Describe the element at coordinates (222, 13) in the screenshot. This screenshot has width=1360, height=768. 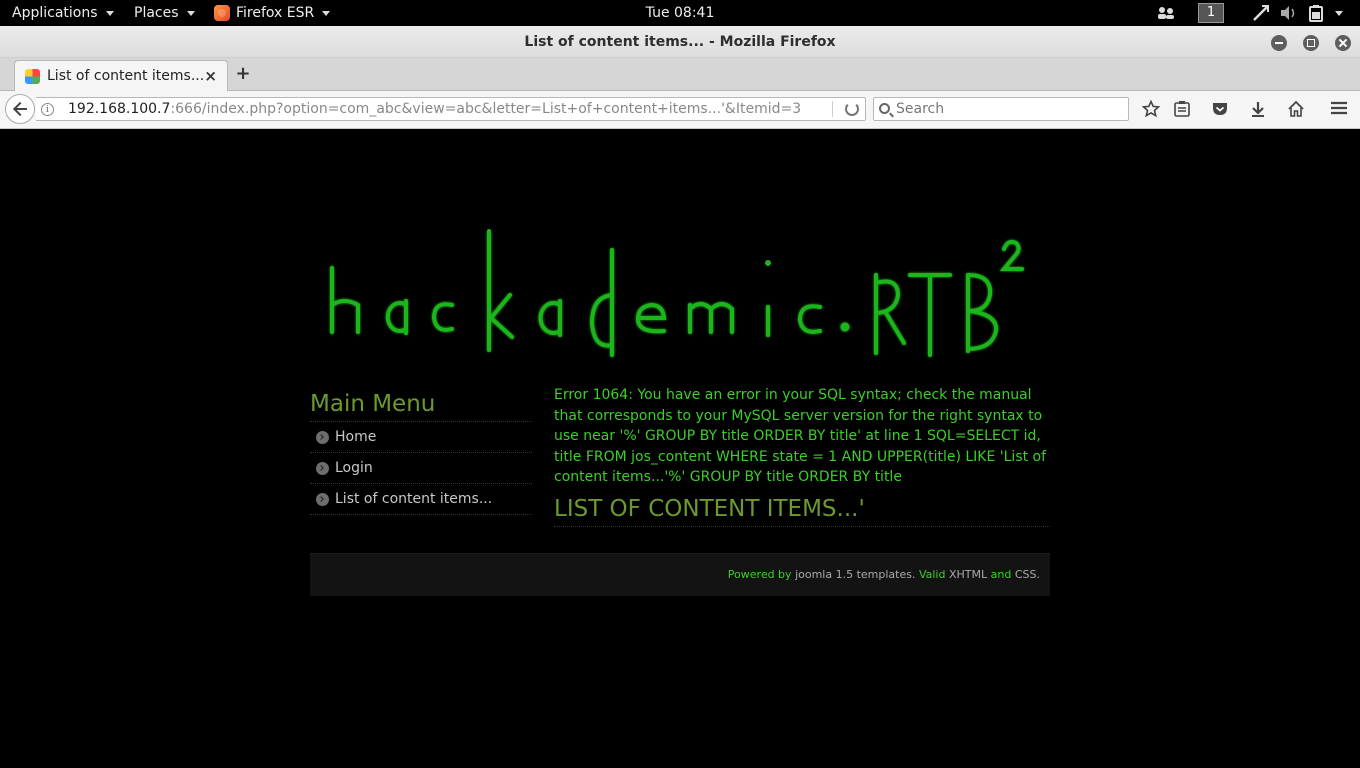
I see `firefox-icon` at that location.